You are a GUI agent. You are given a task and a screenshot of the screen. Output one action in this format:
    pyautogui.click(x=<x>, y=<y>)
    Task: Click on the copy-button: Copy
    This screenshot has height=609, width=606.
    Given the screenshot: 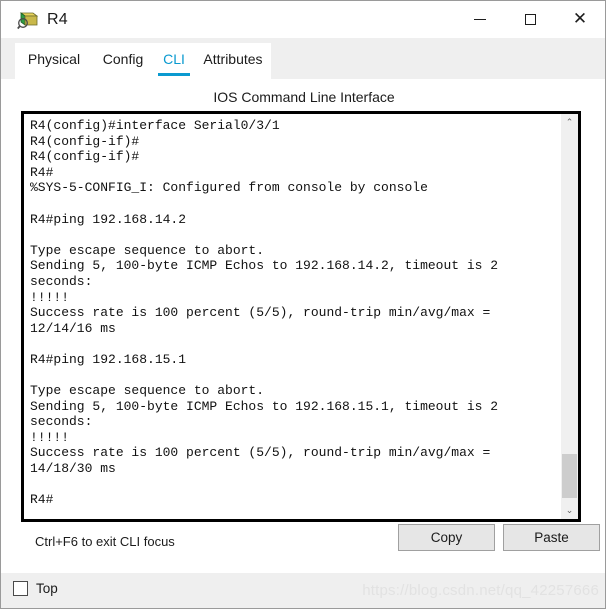 What is the action you would take?
    pyautogui.click(x=446, y=537)
    